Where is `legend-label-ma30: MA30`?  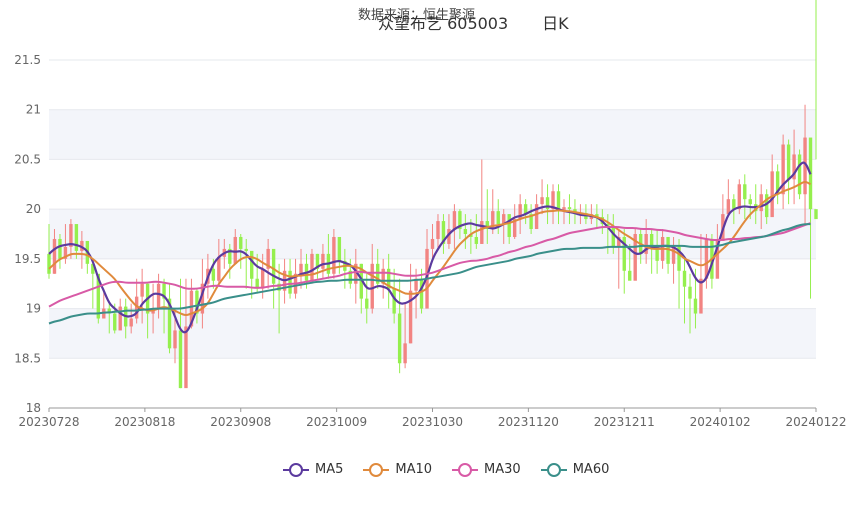 legend-label-ma30: MA30 is located at coordinates (502, 469).